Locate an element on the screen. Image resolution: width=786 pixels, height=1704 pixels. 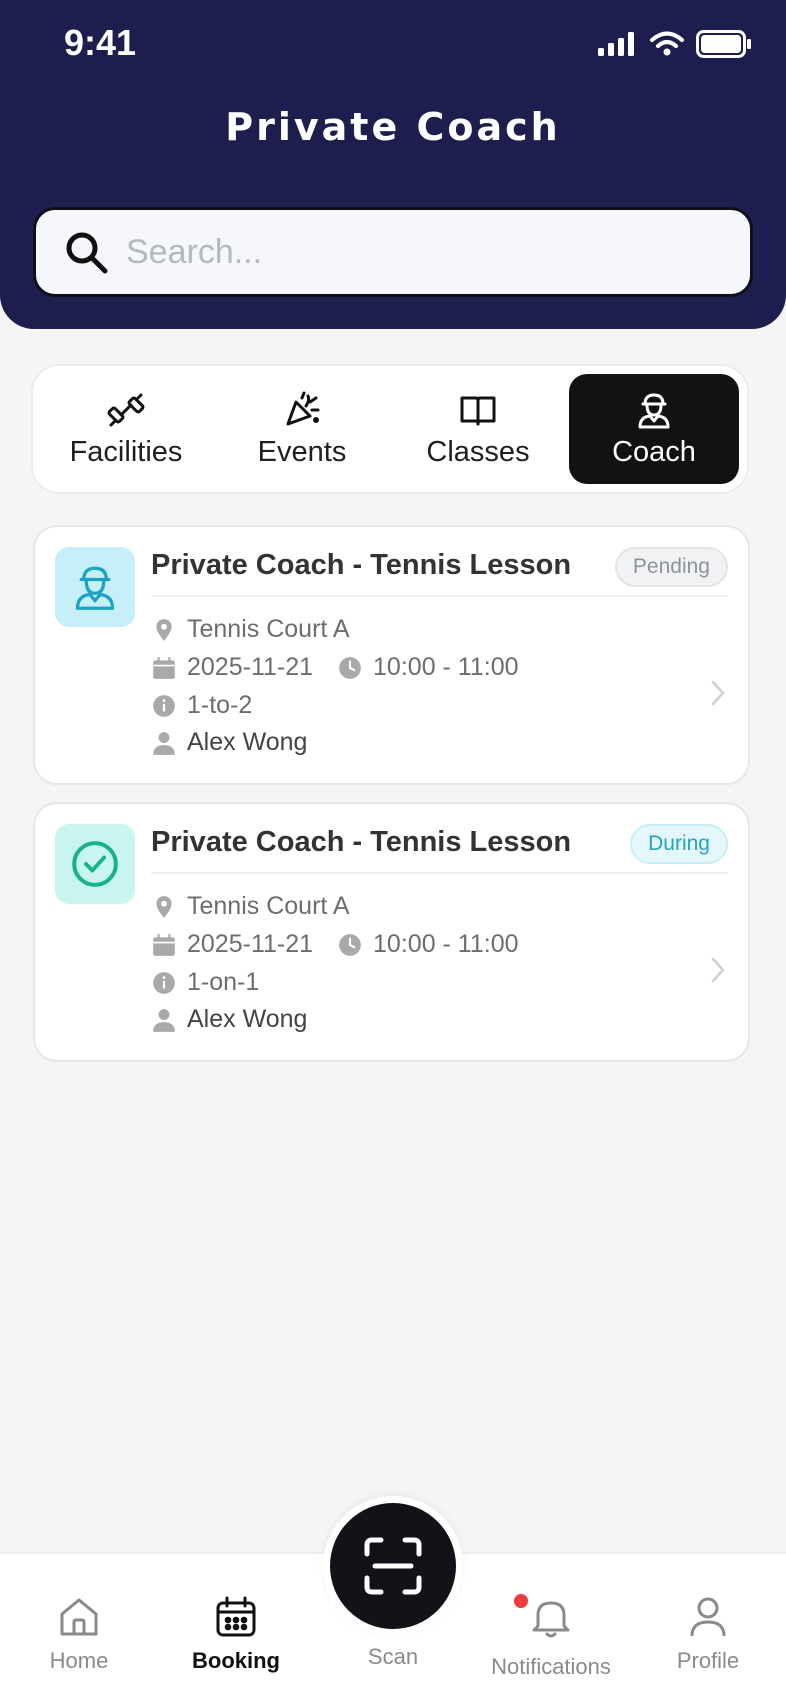
nav-label: Notifications is located at coordinates (551, 1666).